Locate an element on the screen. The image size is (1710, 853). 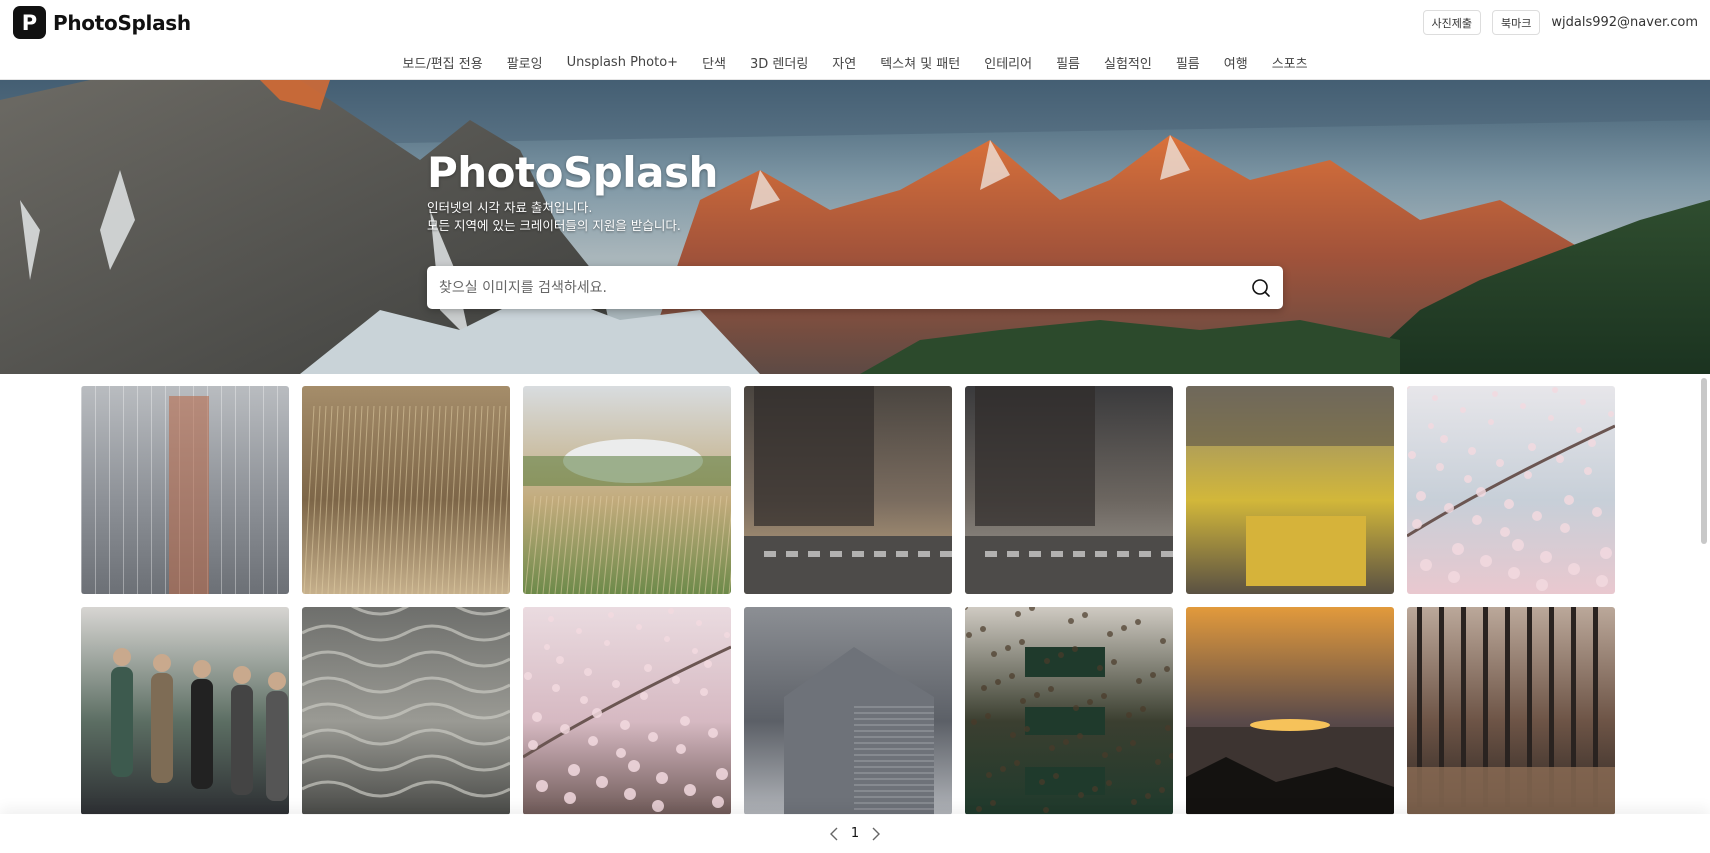
photo-tile-autumn-forest is located at coordinates (1511, 711).